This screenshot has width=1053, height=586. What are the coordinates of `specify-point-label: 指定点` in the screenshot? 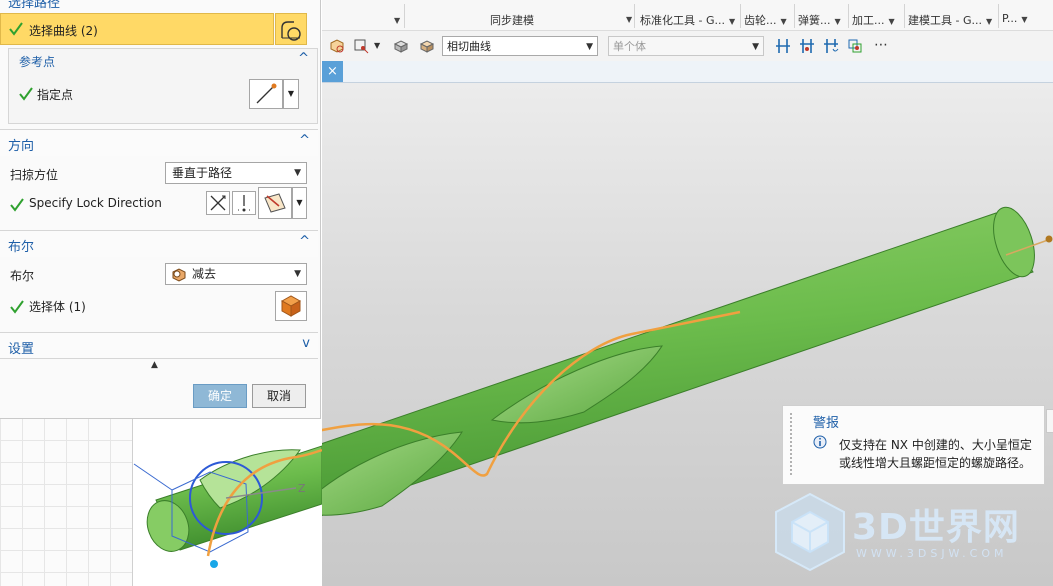 It's located at (55, 95).